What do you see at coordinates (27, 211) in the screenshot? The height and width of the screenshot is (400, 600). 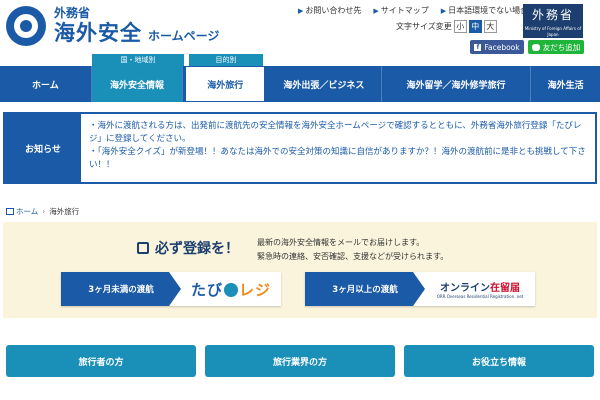 I see `breadcrumb-home-link: ホーム` at bounding box center [27, 211].